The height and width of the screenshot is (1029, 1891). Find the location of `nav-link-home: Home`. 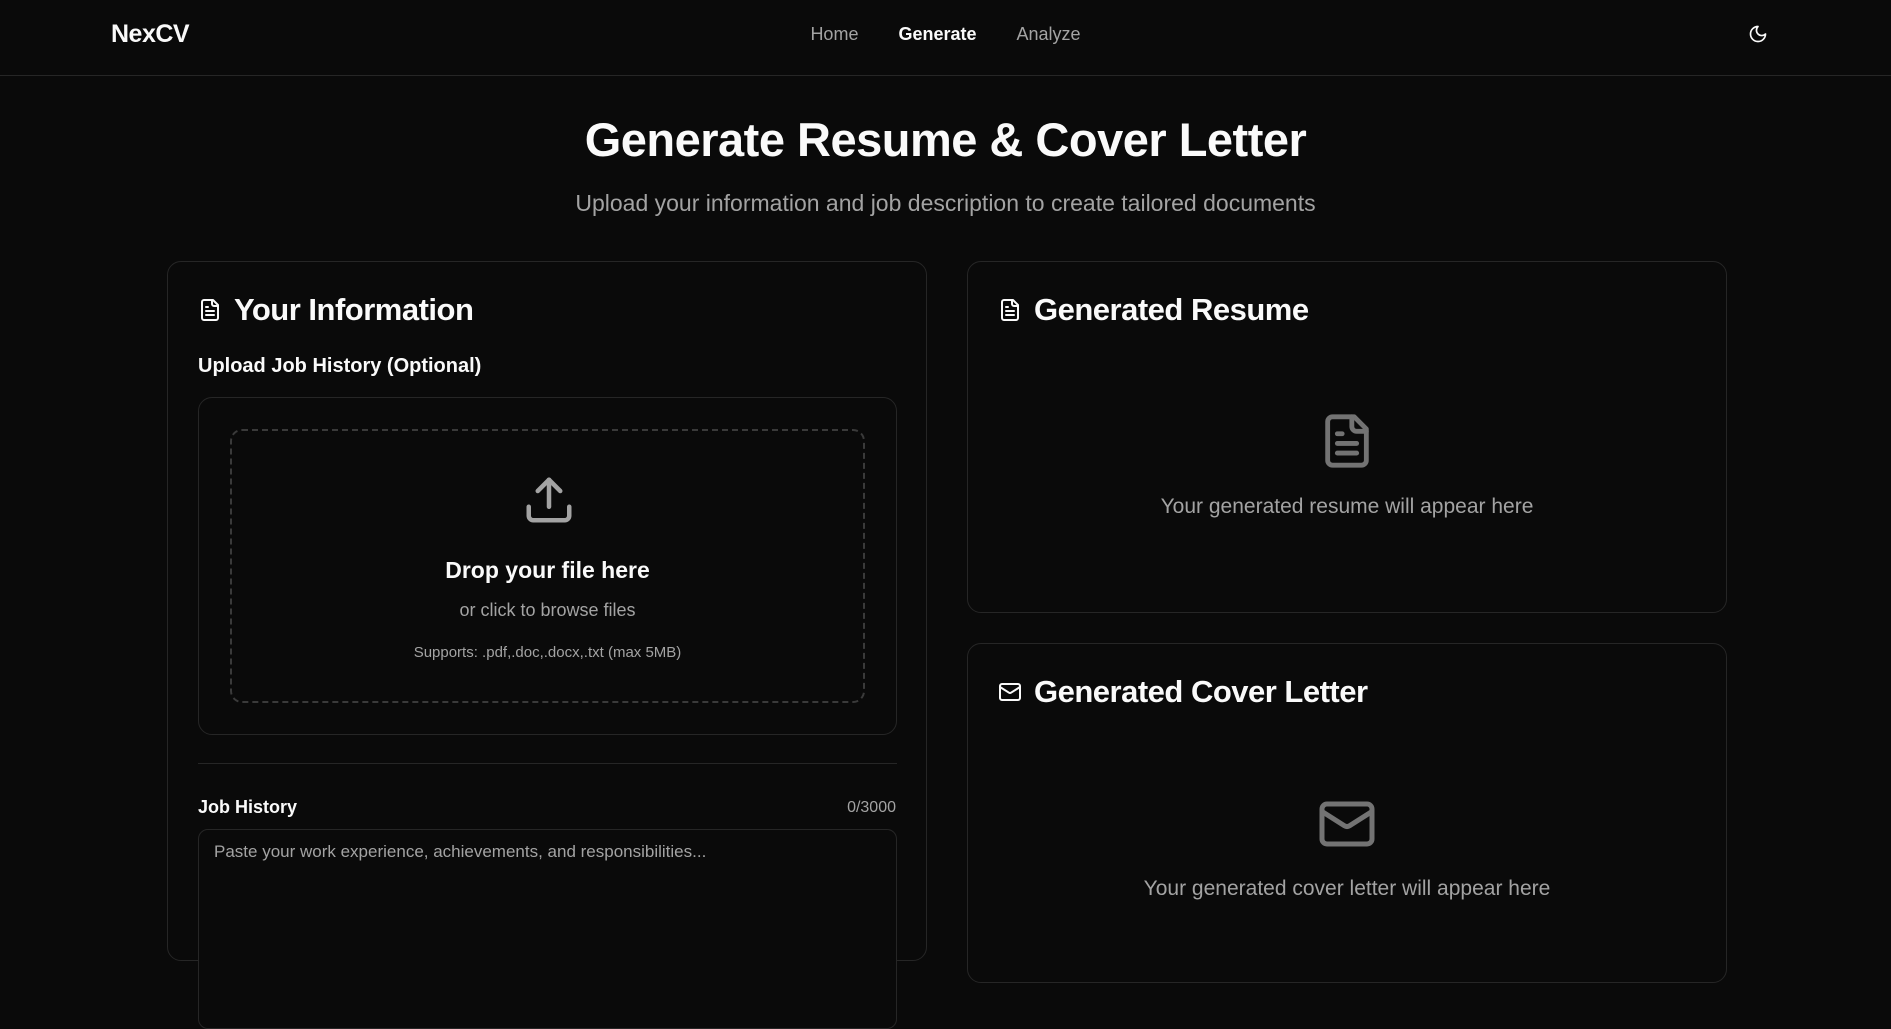

nav-link-home: Home is located at coordinates (834, 34).